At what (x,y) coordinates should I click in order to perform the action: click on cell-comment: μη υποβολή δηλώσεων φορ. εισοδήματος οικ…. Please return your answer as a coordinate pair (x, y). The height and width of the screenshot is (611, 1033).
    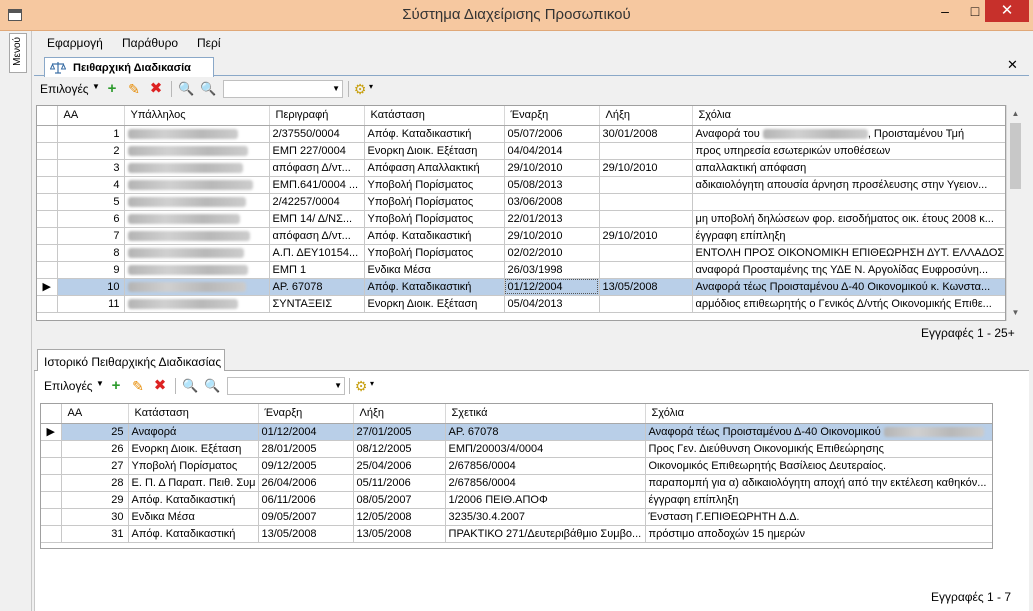
    Looking at the image, I should click on (848, 219).